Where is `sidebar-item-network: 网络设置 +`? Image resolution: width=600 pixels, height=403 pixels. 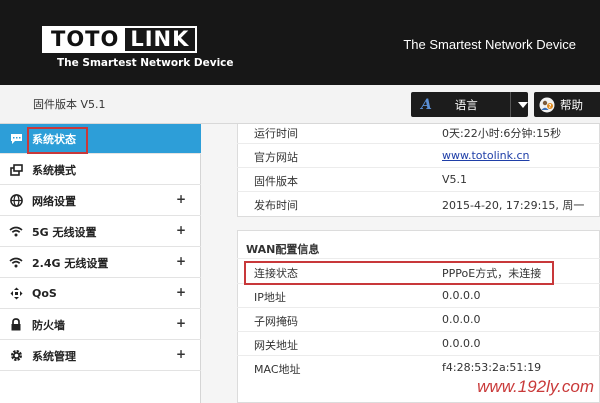 sidebar-item-network: 网络设置 + is located at coordinates (100, 201).